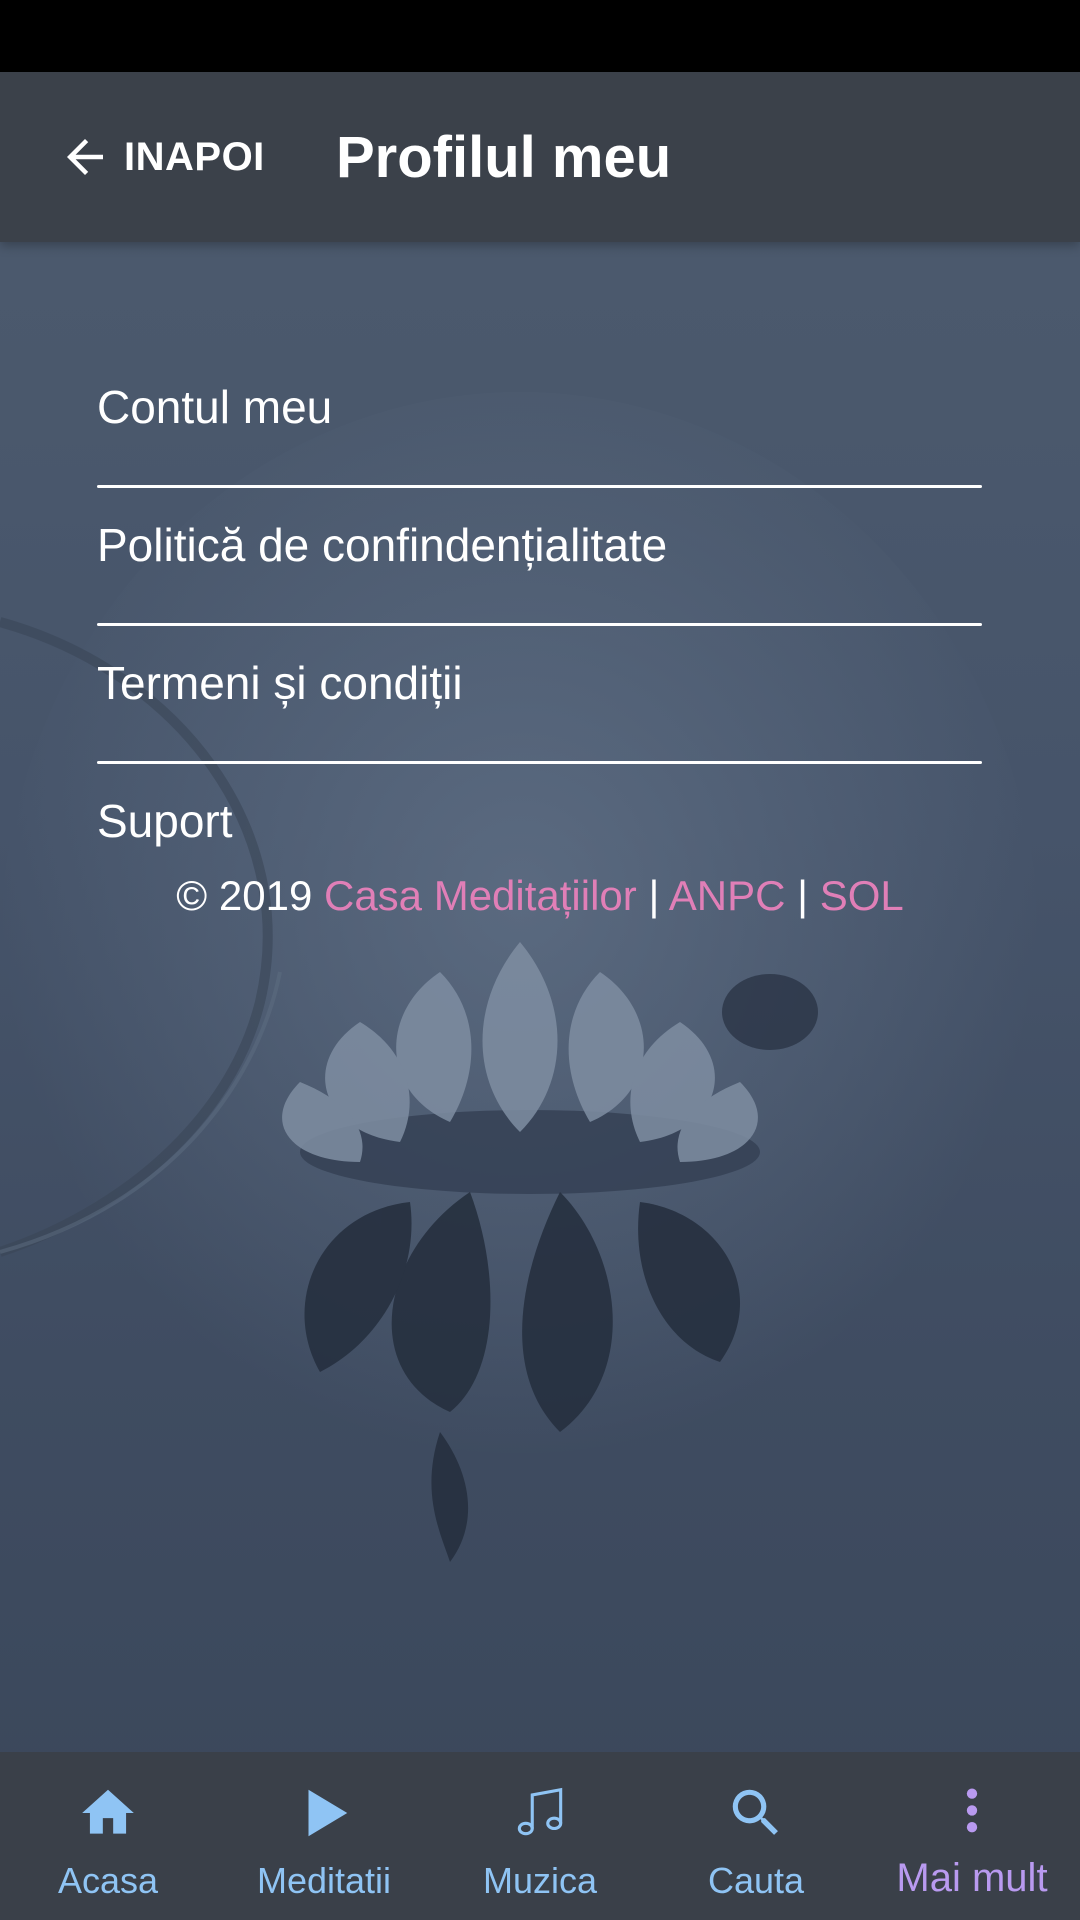 The width and height of the screenshot is (1080, 1920). I want to click on app-header: INAPOI Profilul meu, so click(540, 157).